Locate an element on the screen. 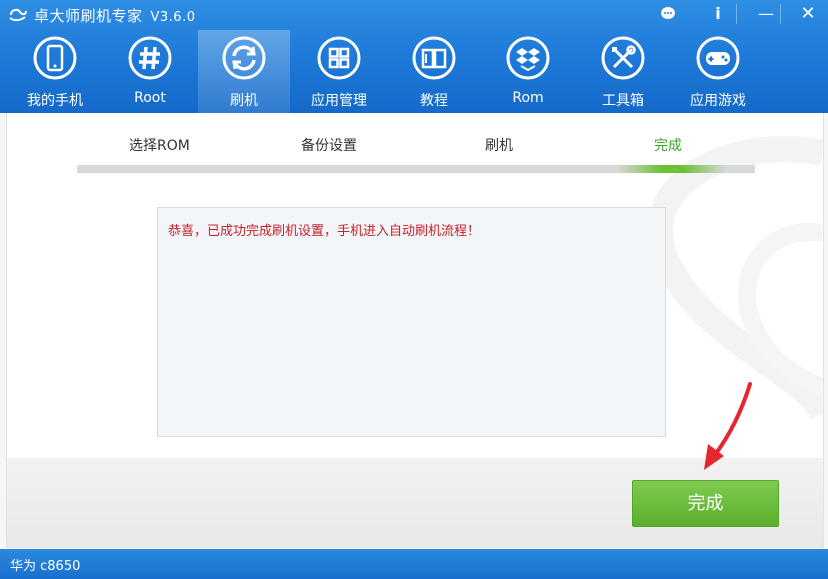 This screenshot has width=828, height=579. title-bar: 卓大师刷机专家 V3.6.0 i — ✕ is located at coordinates (414, 15).